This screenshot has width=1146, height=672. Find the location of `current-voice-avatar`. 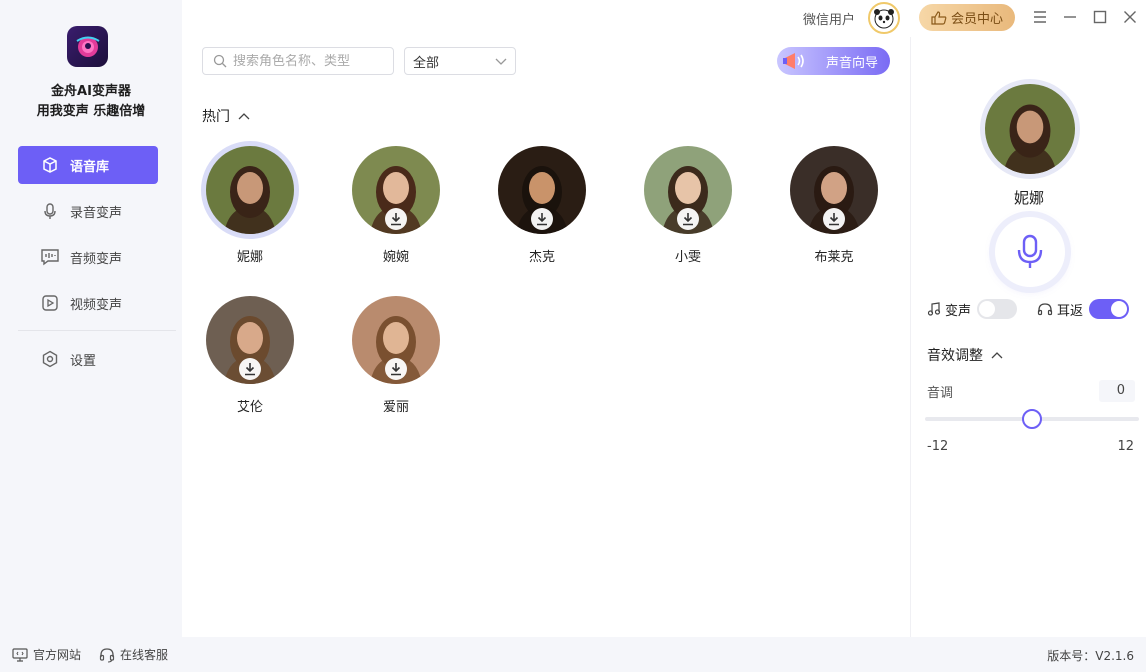

current-voice-avatar is located at coordinates (1030, 129).